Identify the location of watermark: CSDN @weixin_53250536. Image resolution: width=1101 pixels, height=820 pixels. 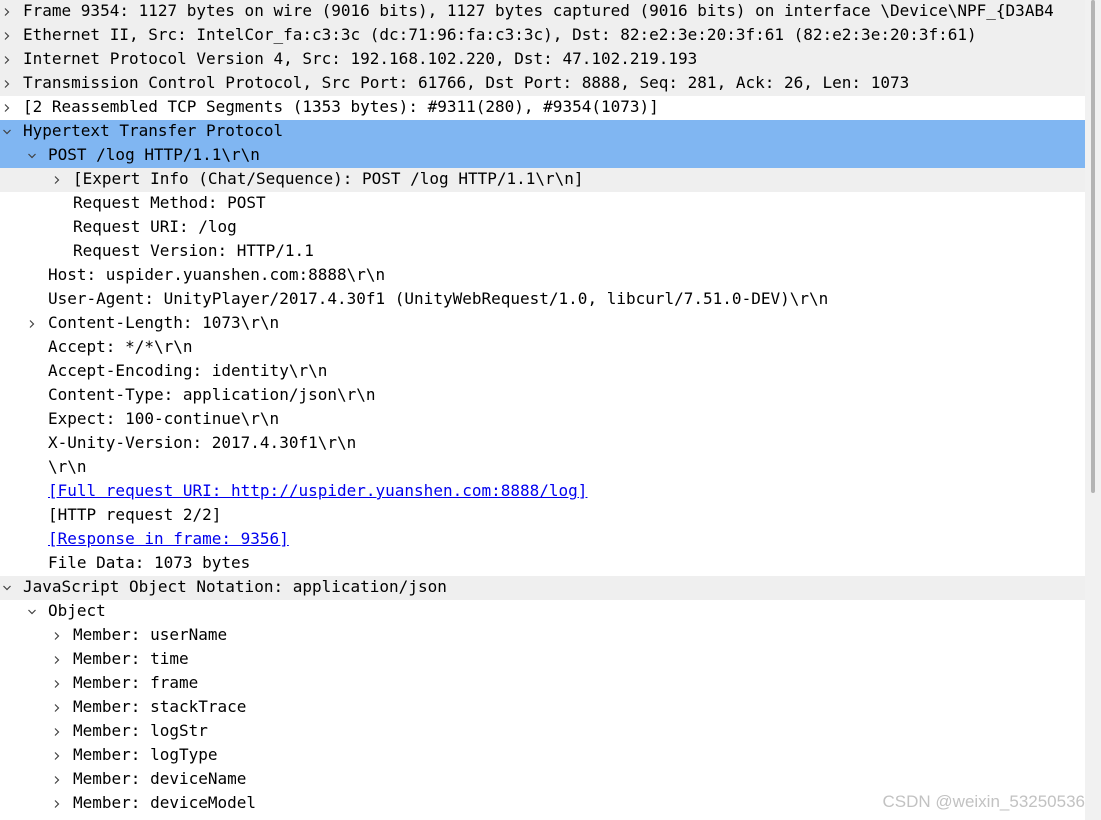
(983, 801).